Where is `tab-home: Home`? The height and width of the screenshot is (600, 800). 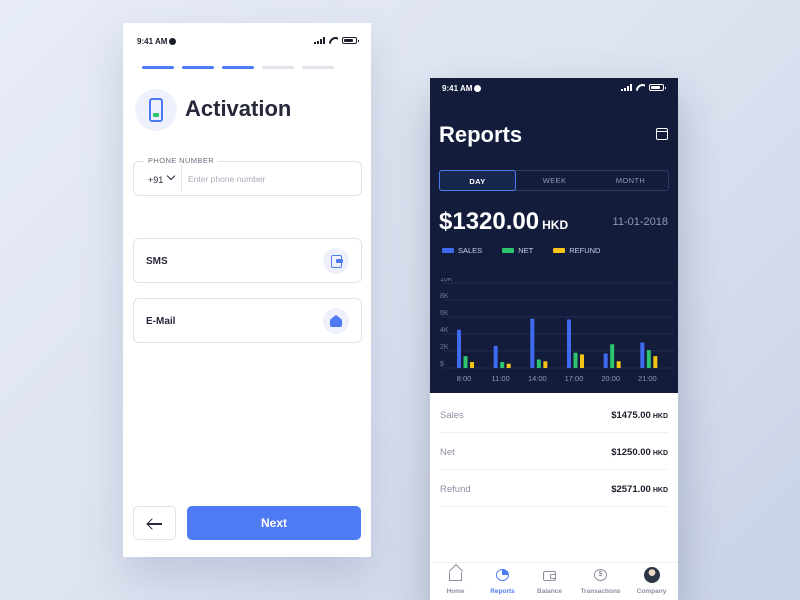
tab-home: Home is located at coordinates (455, 581).